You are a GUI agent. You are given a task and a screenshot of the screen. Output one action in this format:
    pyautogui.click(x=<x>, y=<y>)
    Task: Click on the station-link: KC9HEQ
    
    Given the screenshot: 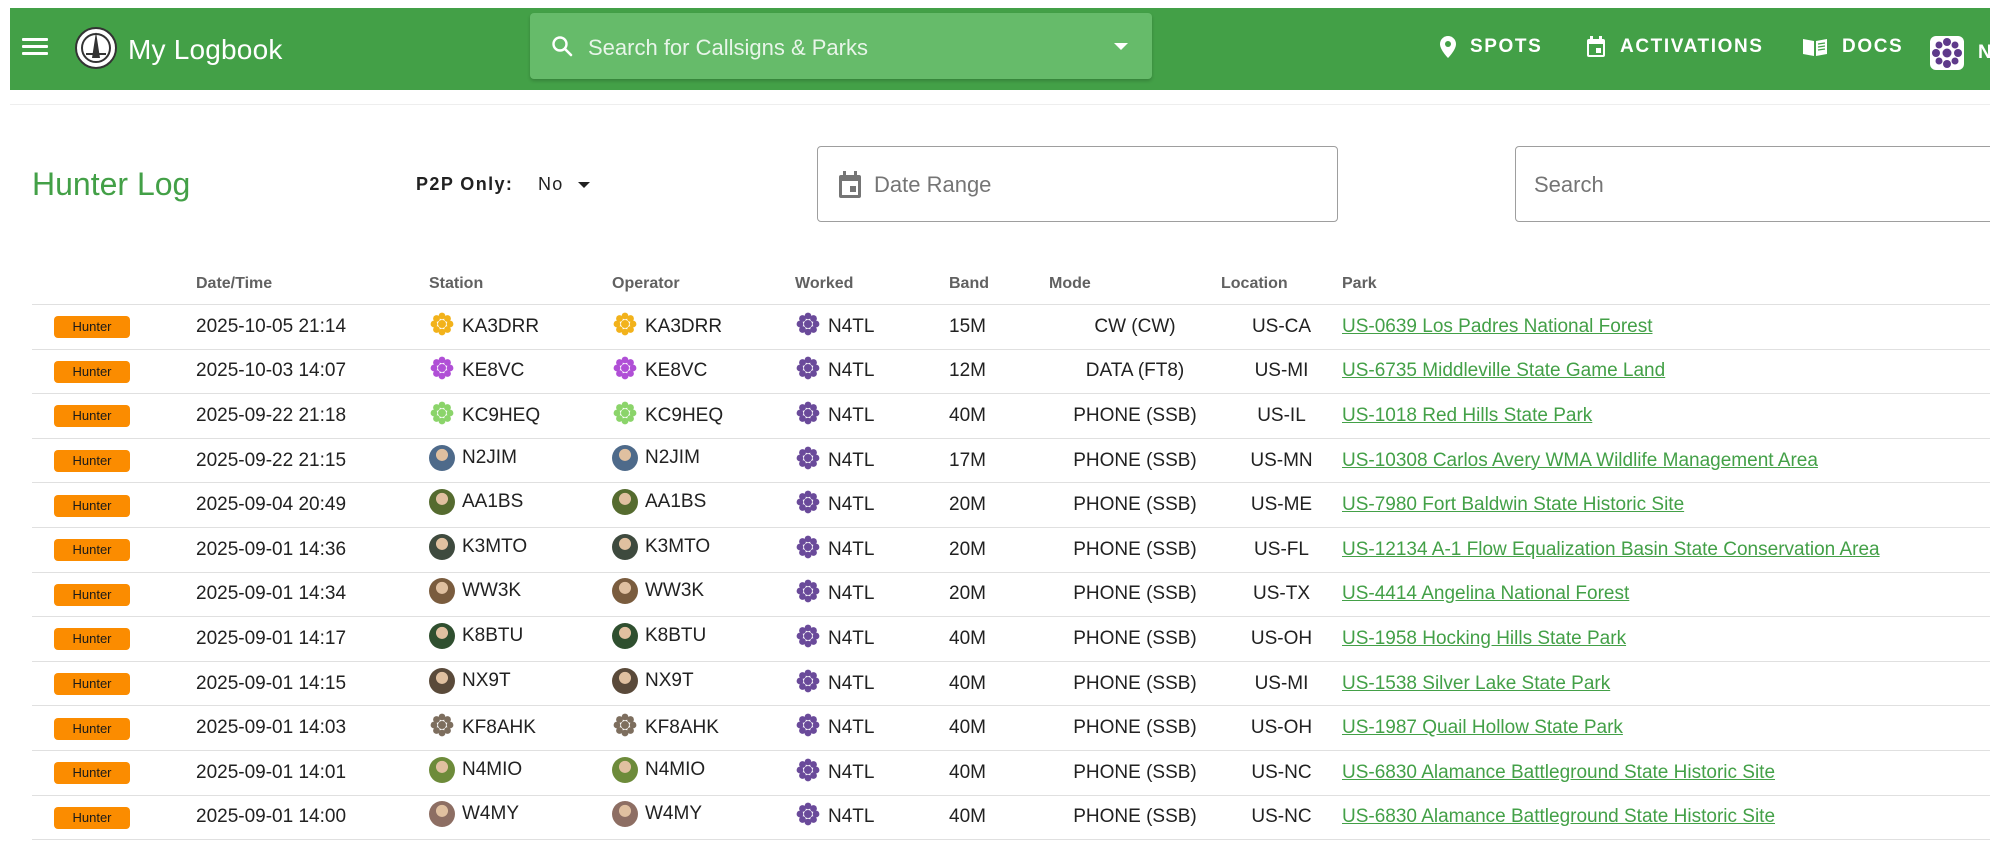 What is the action you would take?
    pyautogui.click(x=484, y=416)
    